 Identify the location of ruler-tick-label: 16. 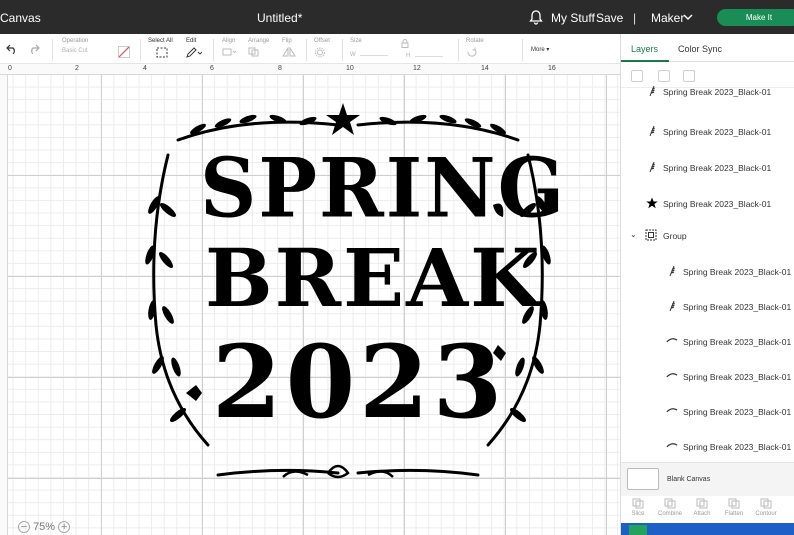
(552, 68).